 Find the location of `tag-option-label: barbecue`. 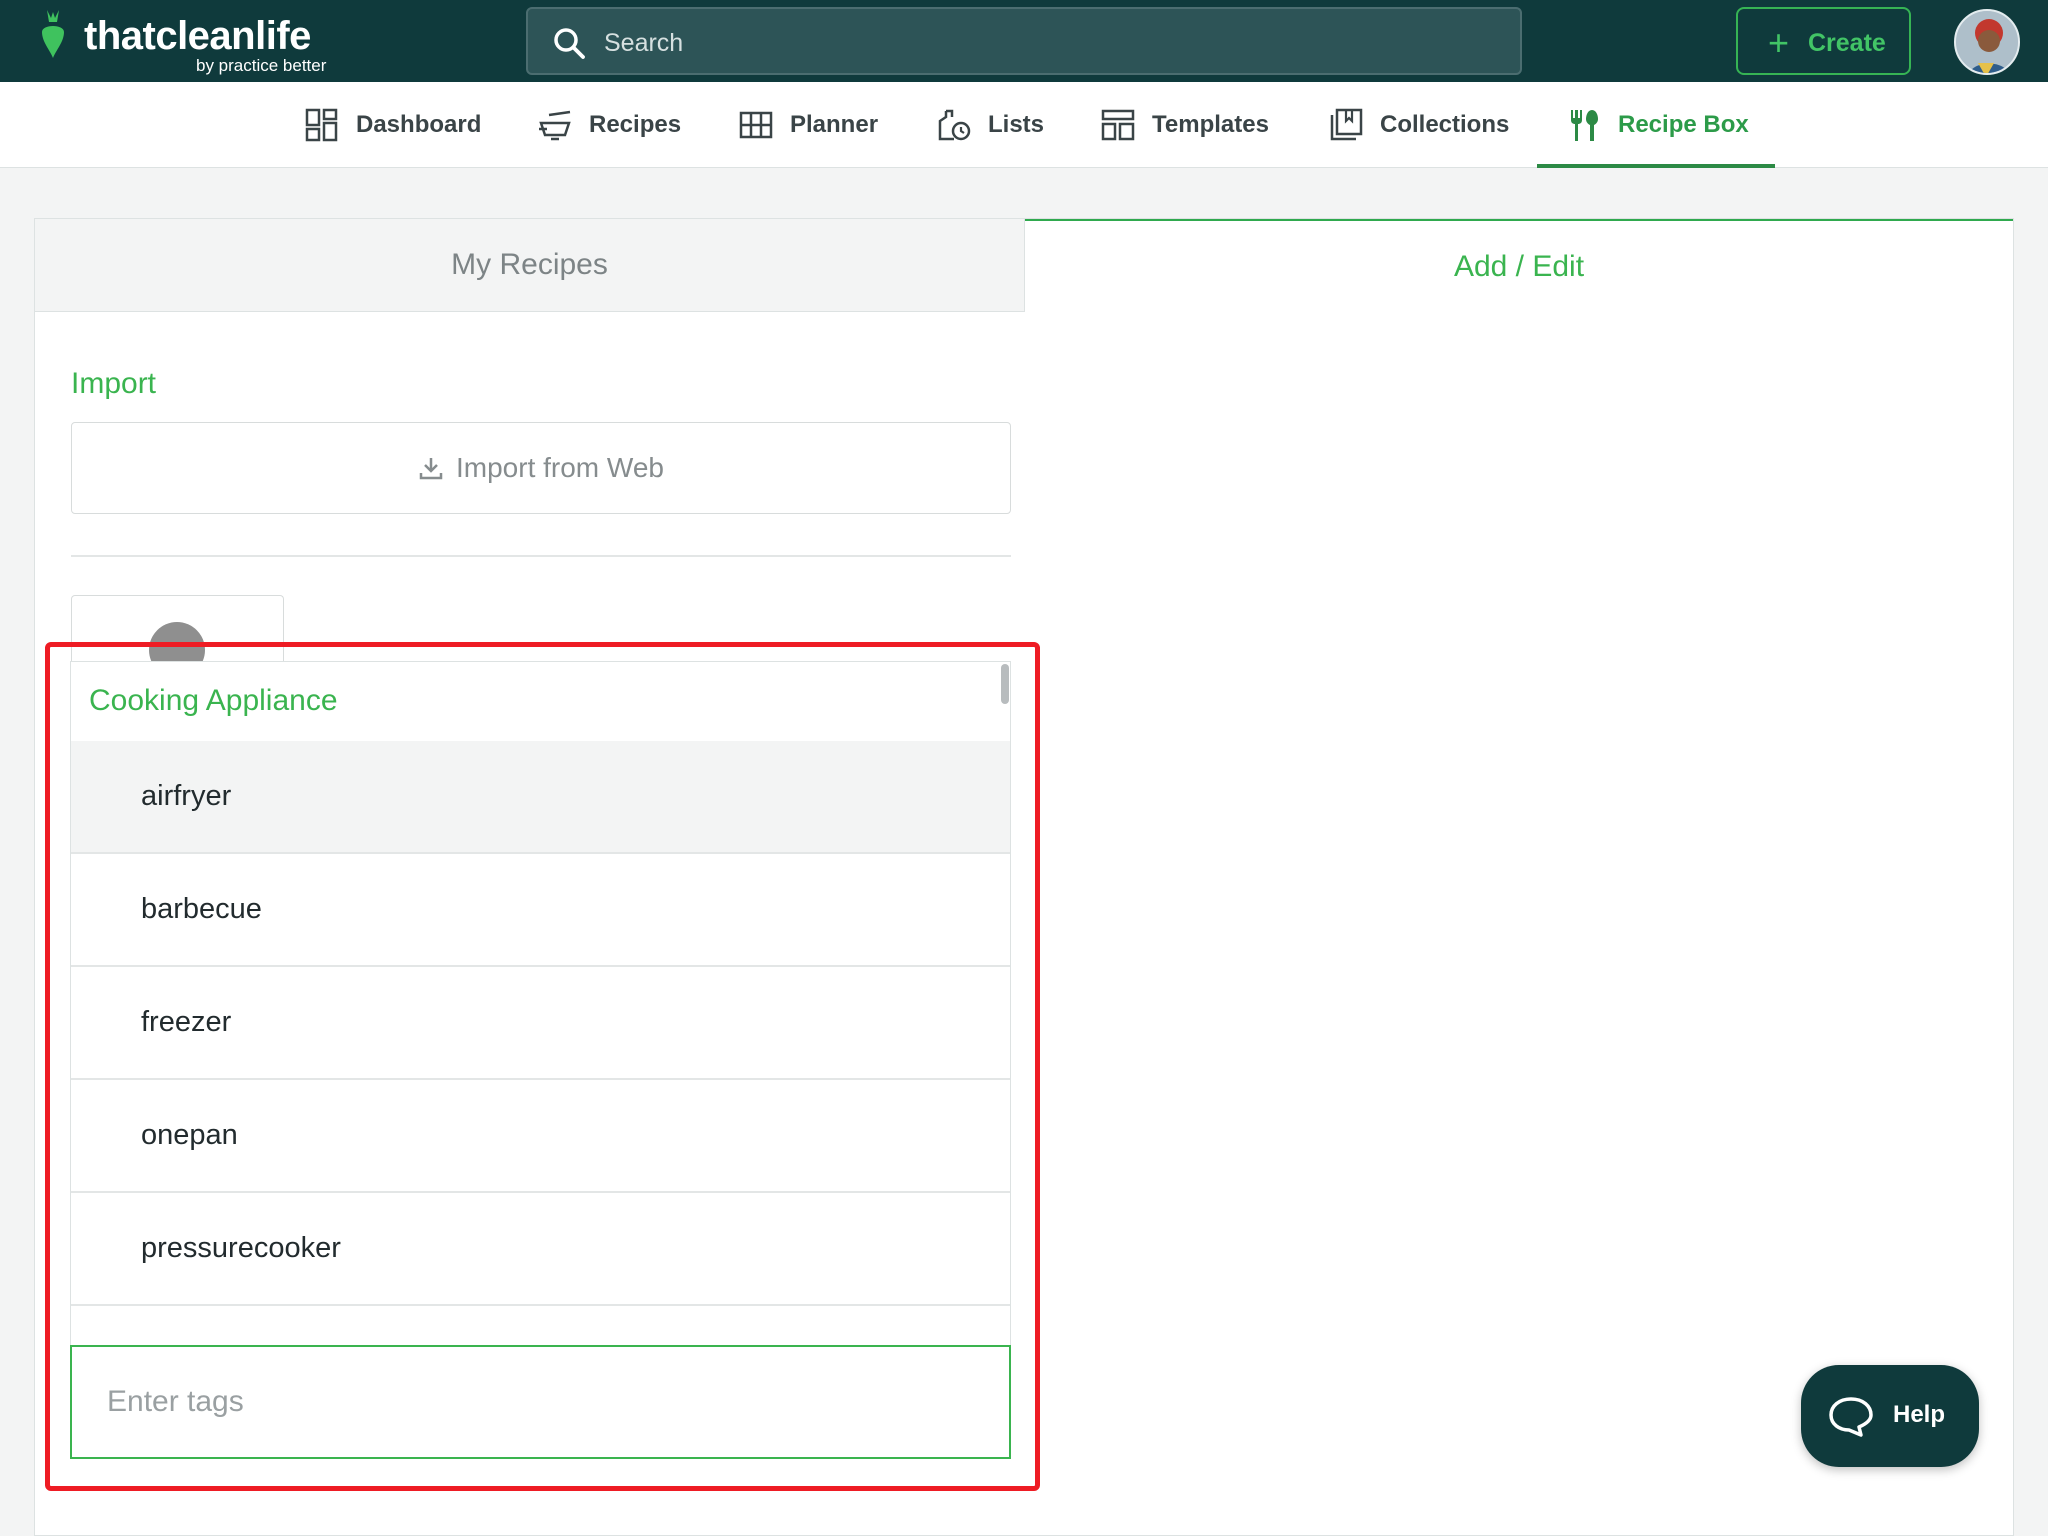

tag-option-label: barbecue is located at coordinates (201, 909).